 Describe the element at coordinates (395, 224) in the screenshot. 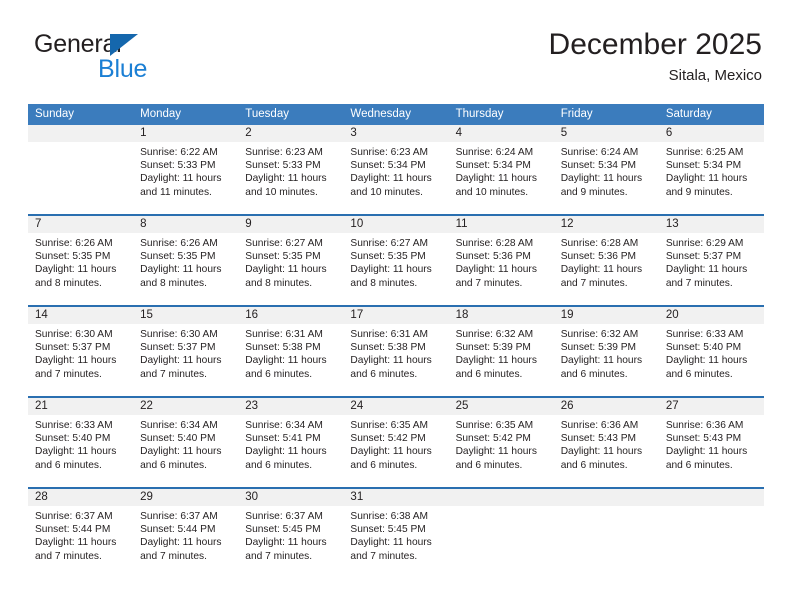

I see `day-number: 10` at that location.